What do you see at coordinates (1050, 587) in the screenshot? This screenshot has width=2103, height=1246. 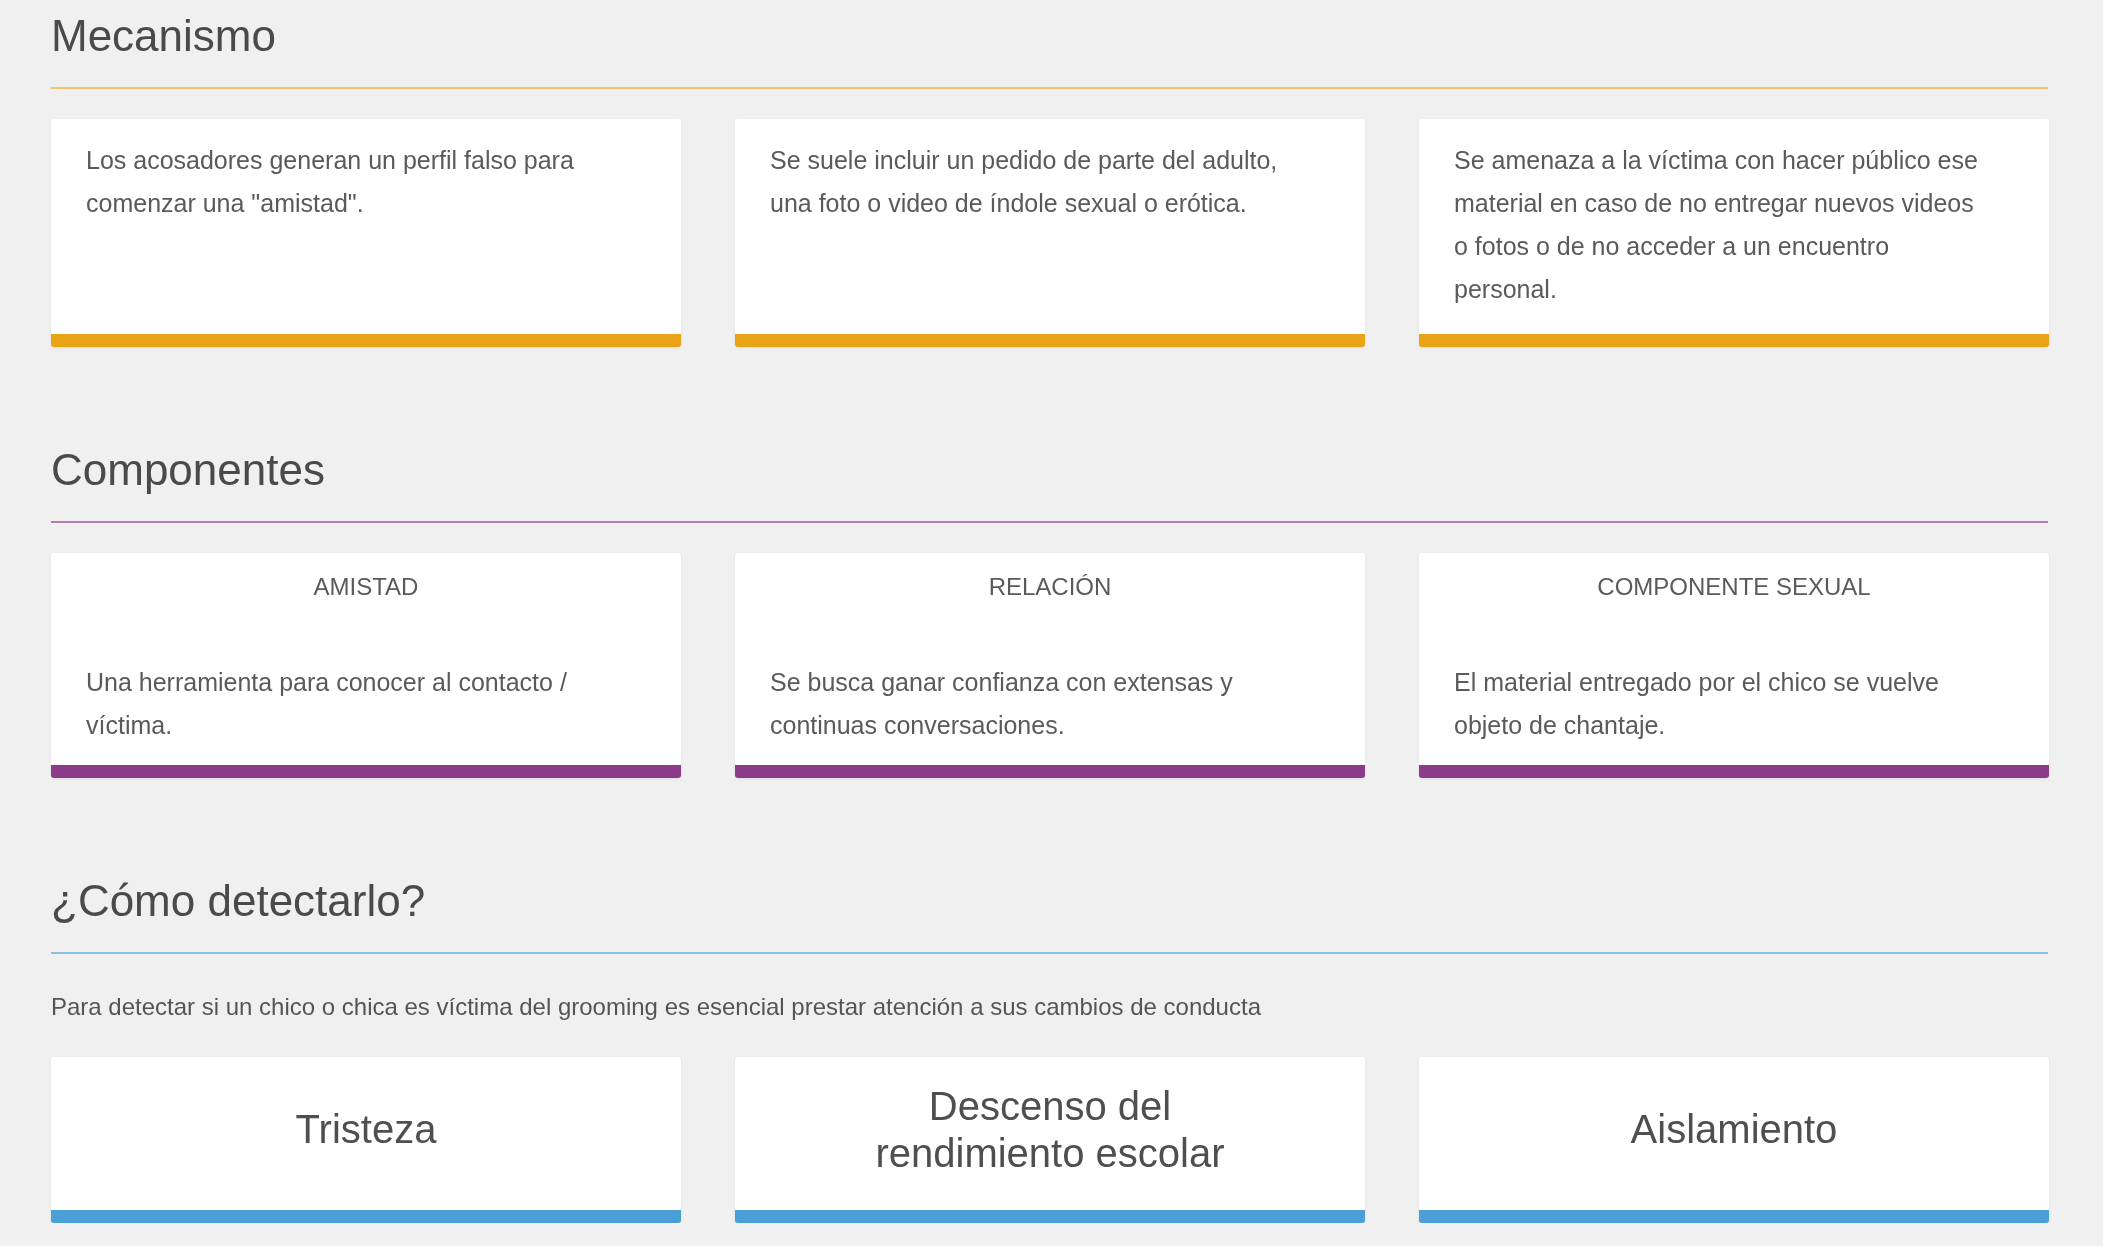 I see `card-title: RELACIÓN` at bounding box center [1050, 587].